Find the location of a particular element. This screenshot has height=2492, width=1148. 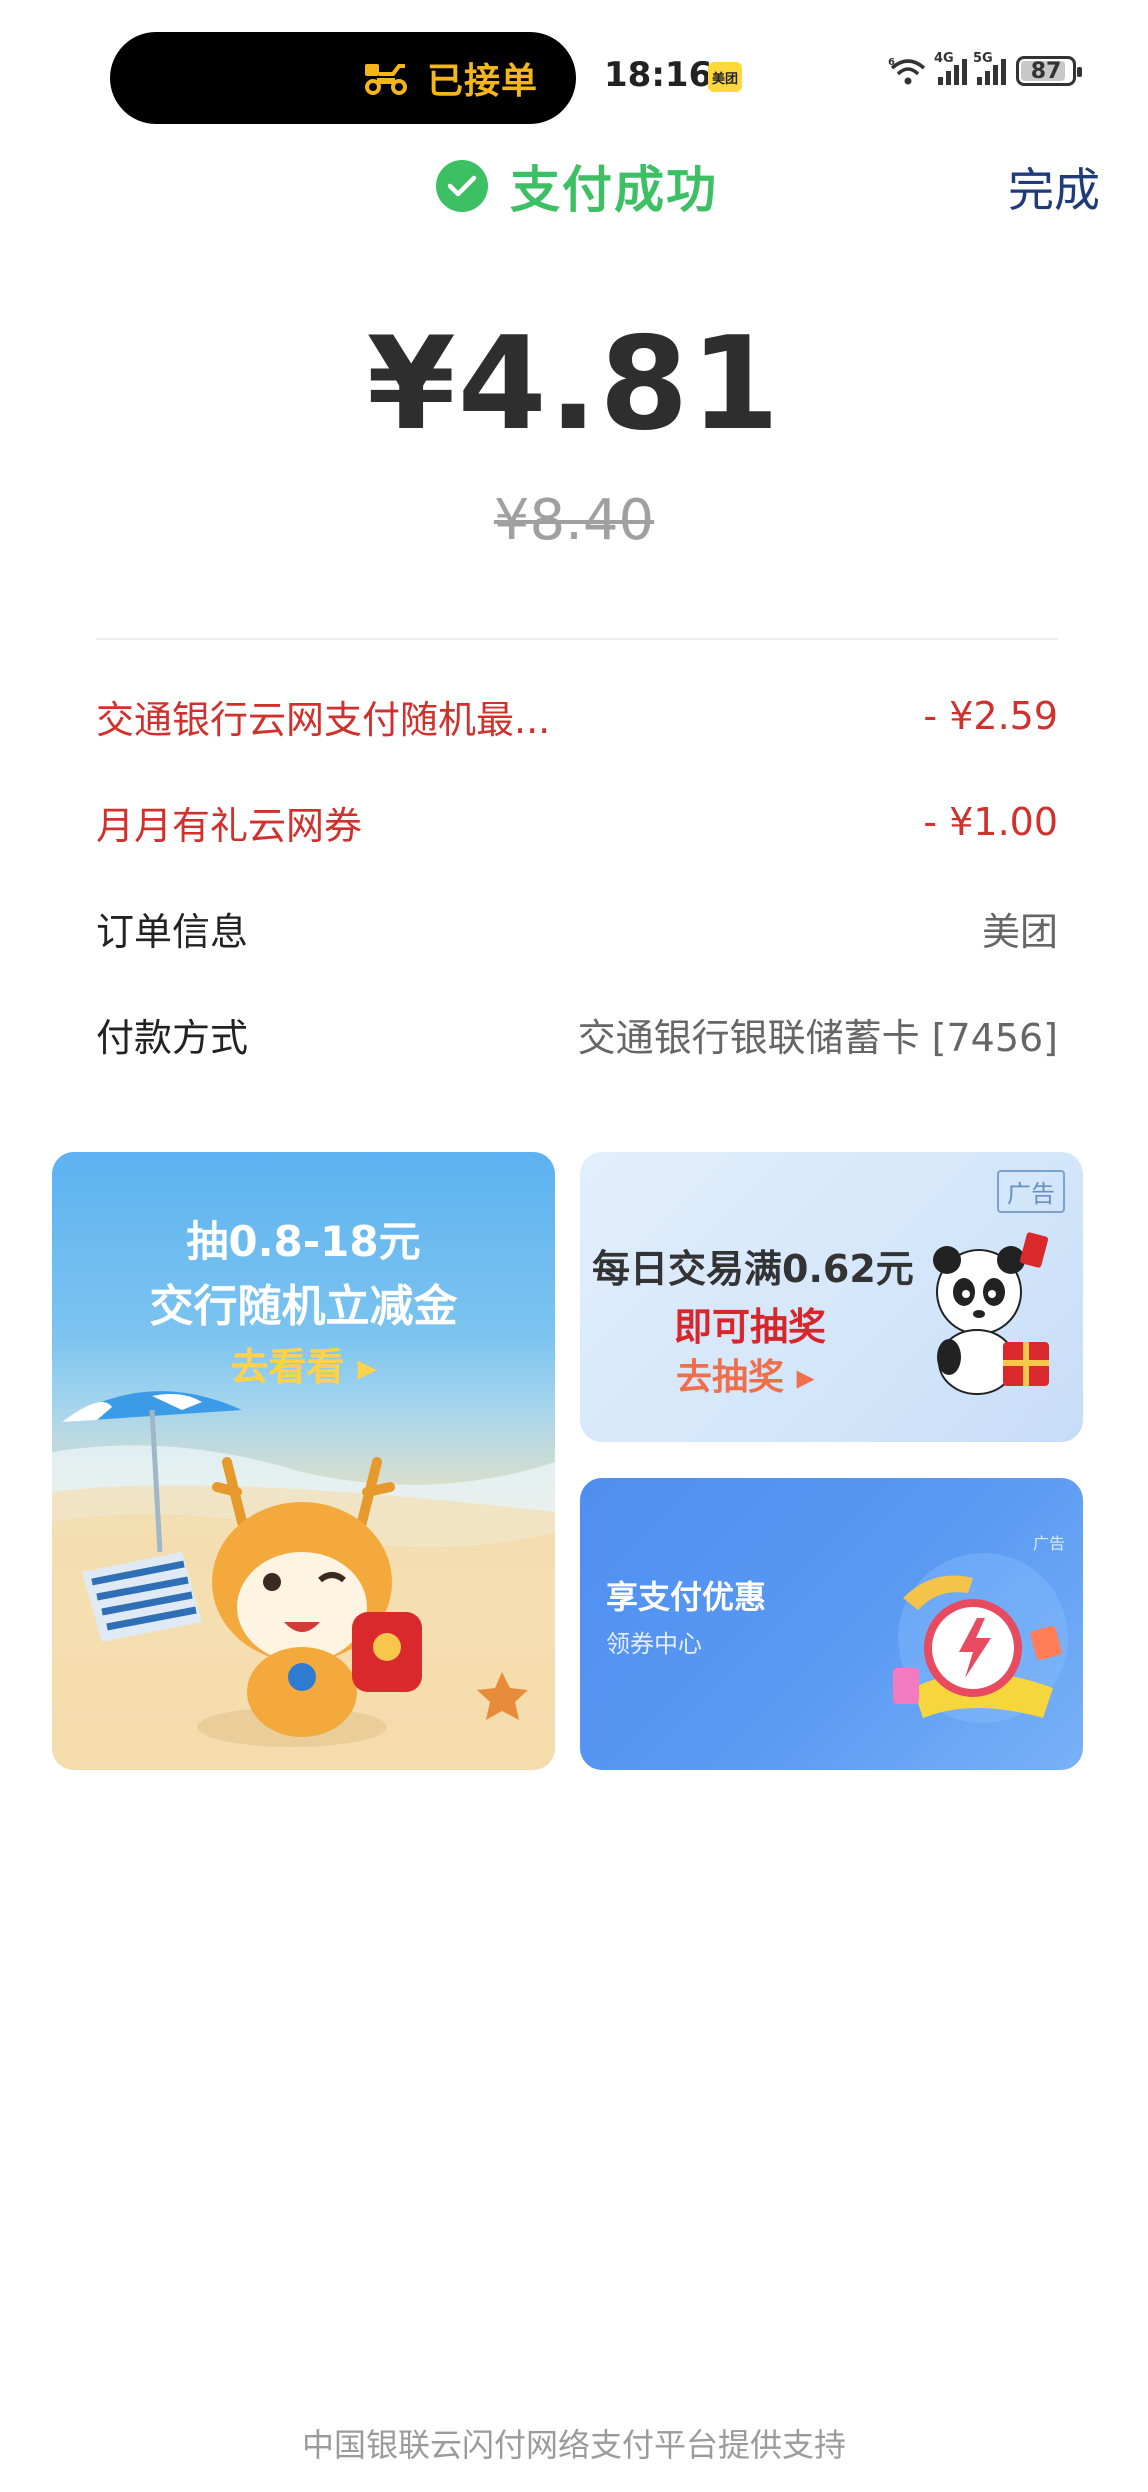

lightning-clock-coupon-icon is located at coordinates (980, 1638).